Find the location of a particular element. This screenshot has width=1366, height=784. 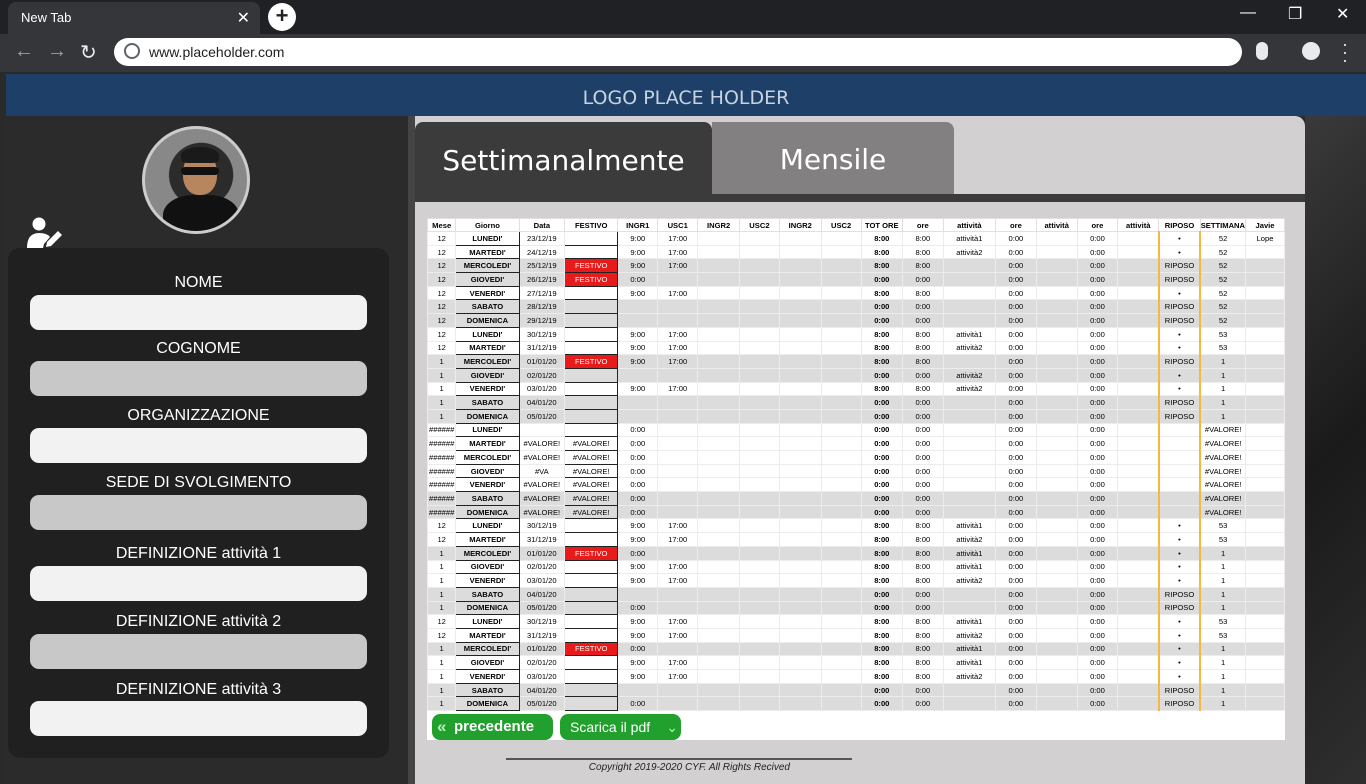

table-cell: 12 is located at coordinates (442, 348).